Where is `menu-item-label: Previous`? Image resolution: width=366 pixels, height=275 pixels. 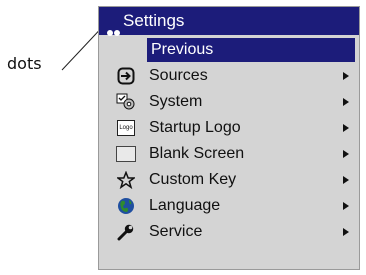
menu-item-label: Previous is located at coordinates (182, 49).